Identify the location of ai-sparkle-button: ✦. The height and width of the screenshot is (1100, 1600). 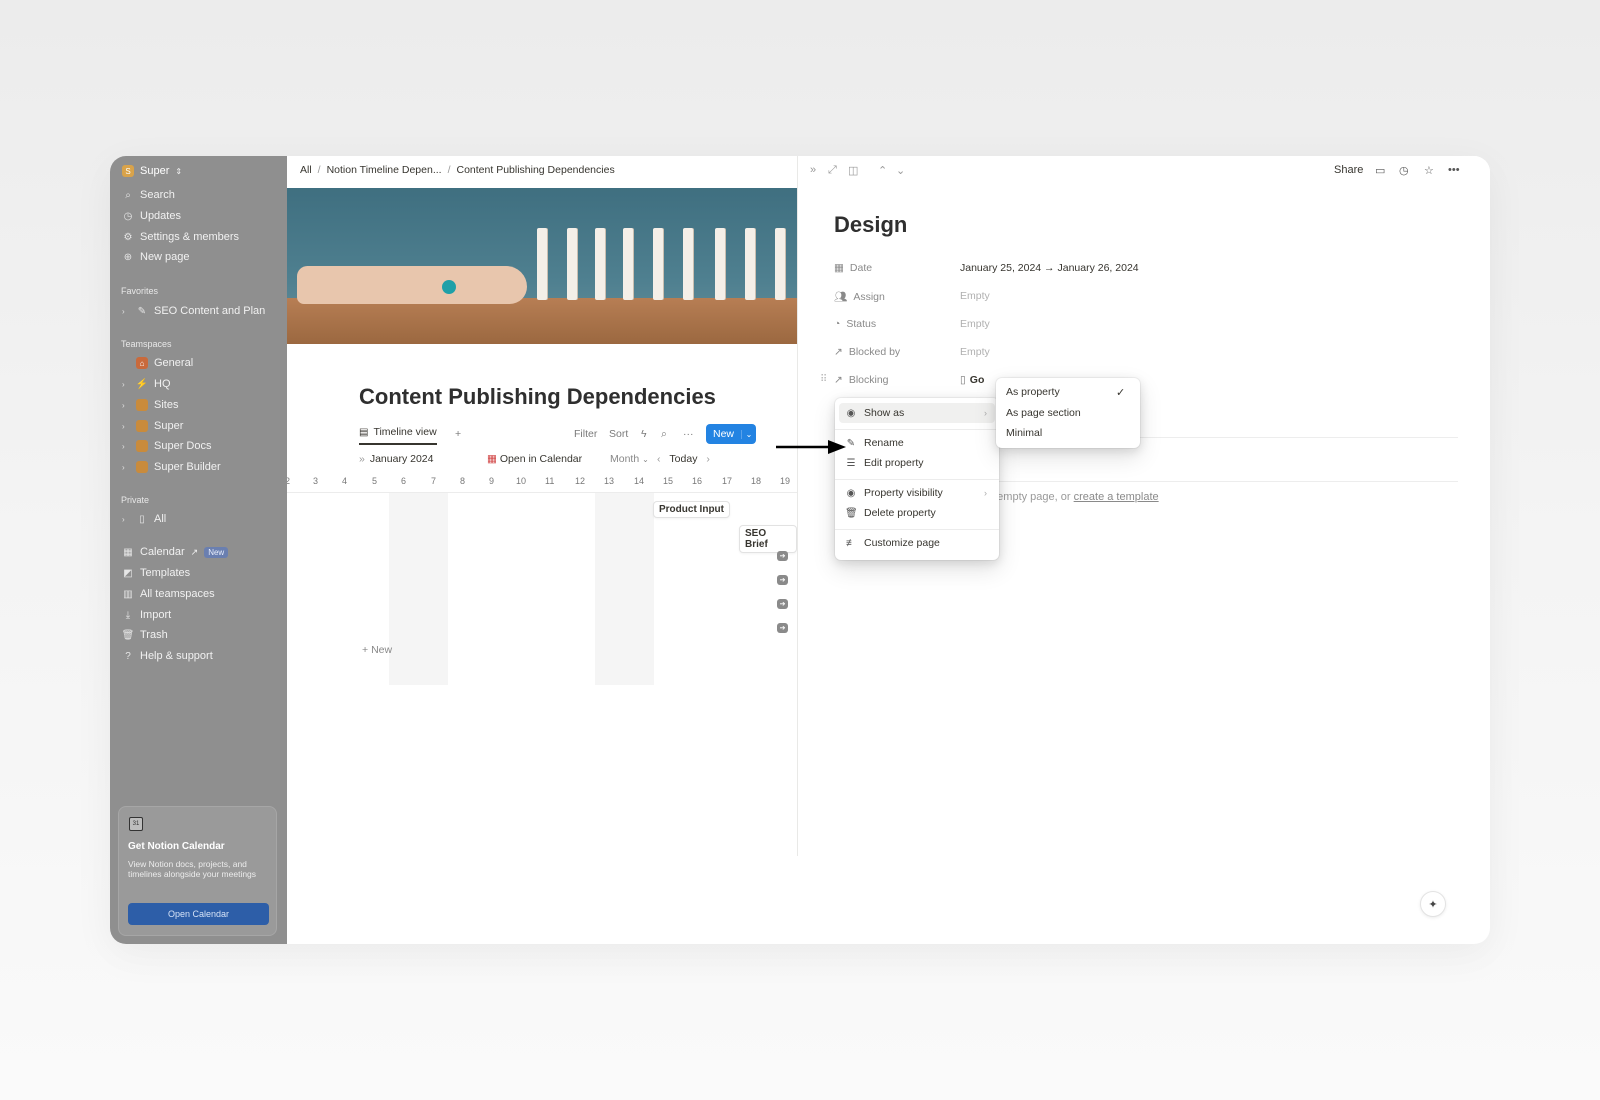
(1433, 904).